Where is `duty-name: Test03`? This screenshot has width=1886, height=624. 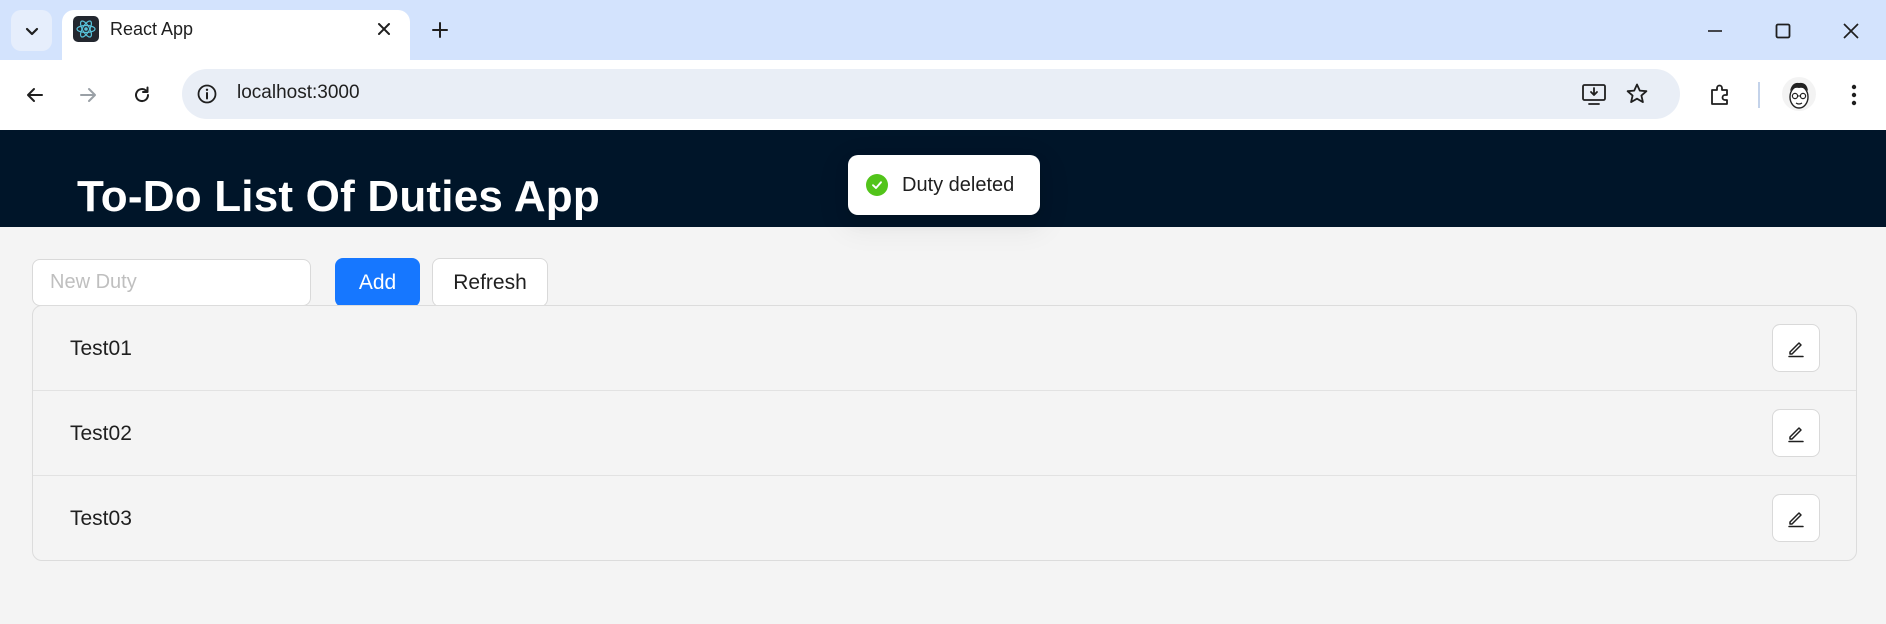 duty-name: Test03 is located at coordinates (101, 518).